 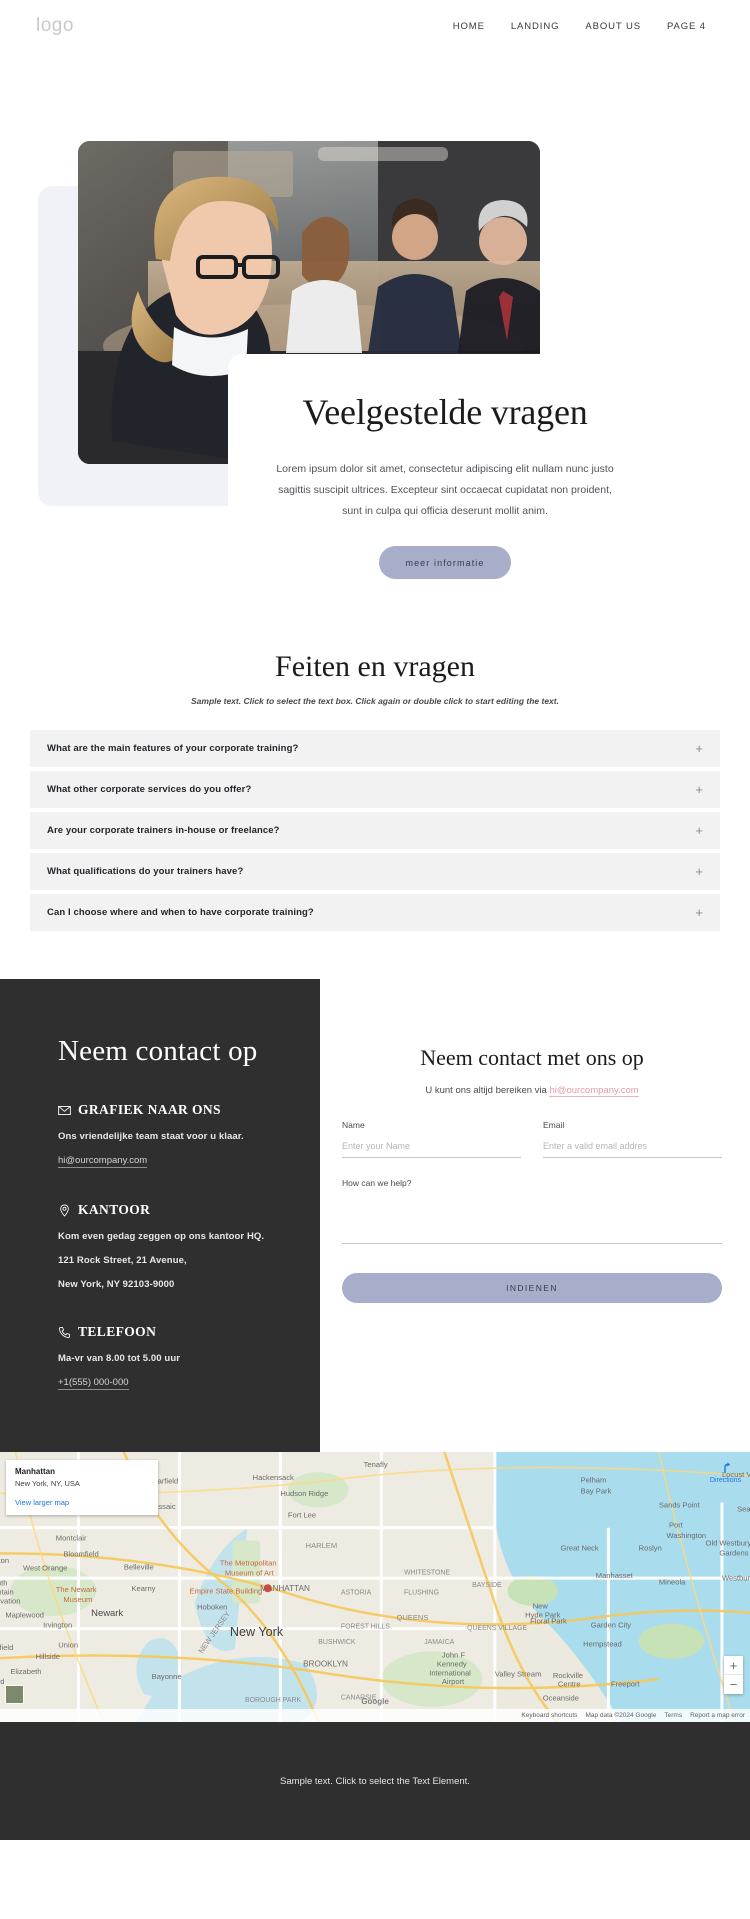 I want to click on map-label: Airport, so click(x=453, y=1681).